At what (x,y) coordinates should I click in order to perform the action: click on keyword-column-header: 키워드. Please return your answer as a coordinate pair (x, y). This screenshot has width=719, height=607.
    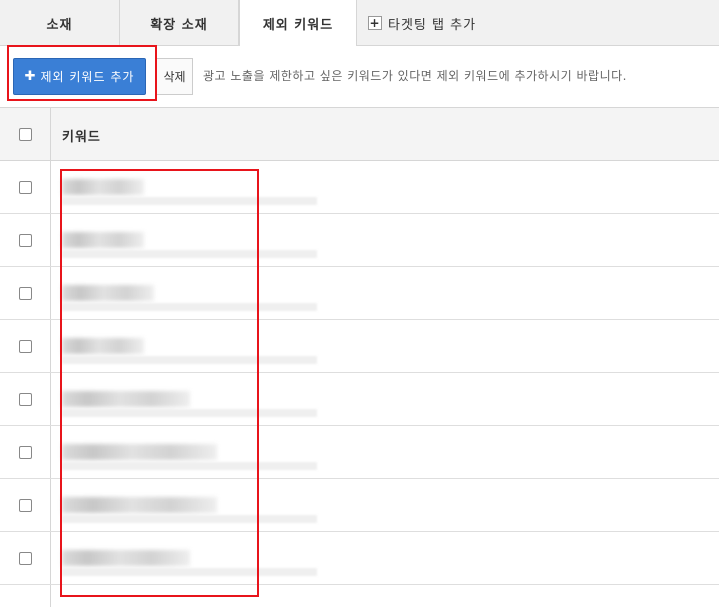
    Looking at the image, I should click on (81, 137).